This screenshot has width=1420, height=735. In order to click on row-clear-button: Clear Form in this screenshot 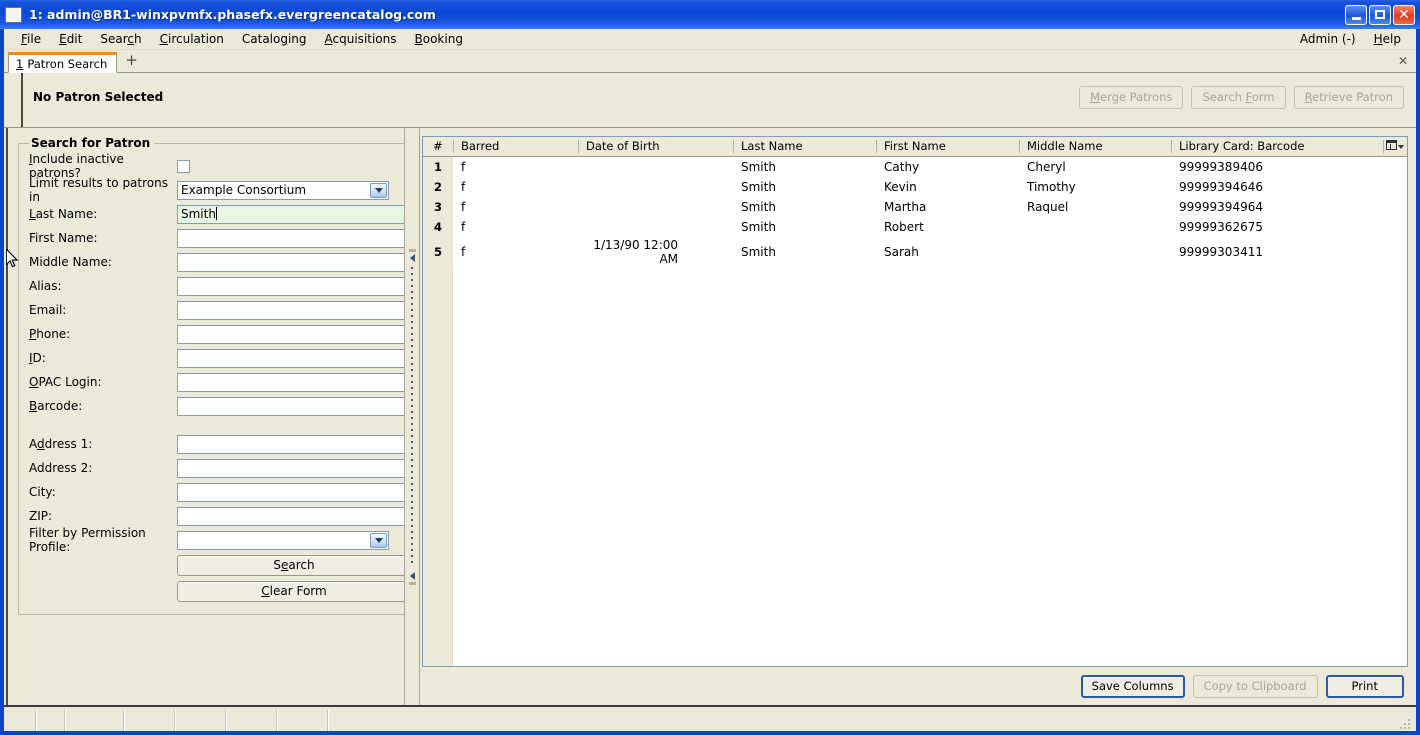, I will do `click(220, 591)`.